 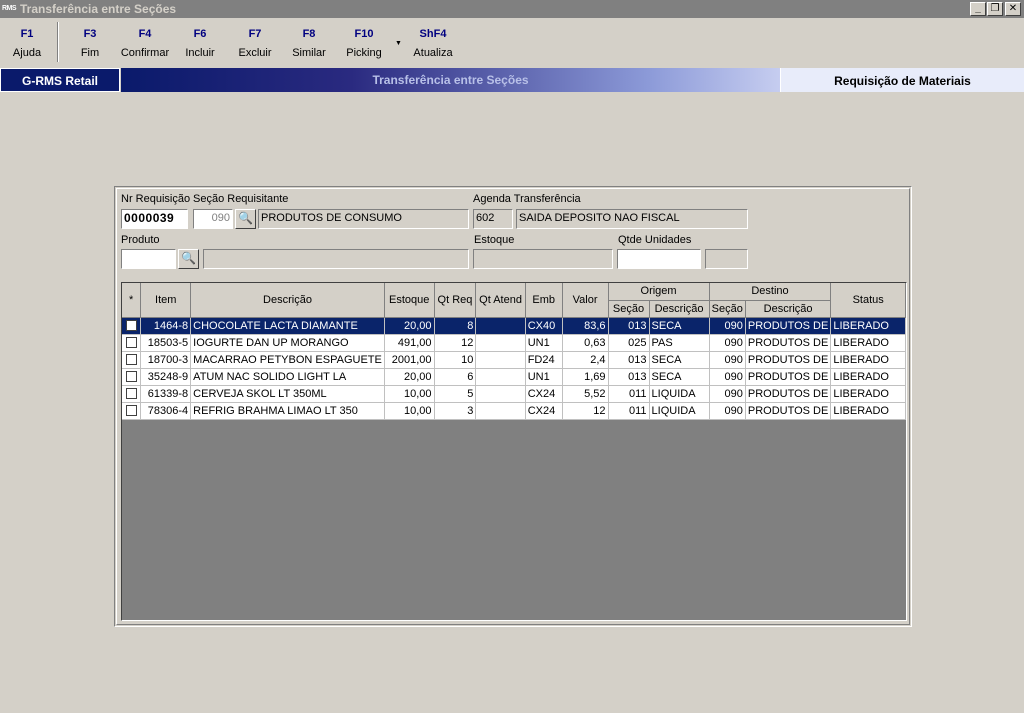 I want to click on app-icon: RMS, so click(x=9, y=8).